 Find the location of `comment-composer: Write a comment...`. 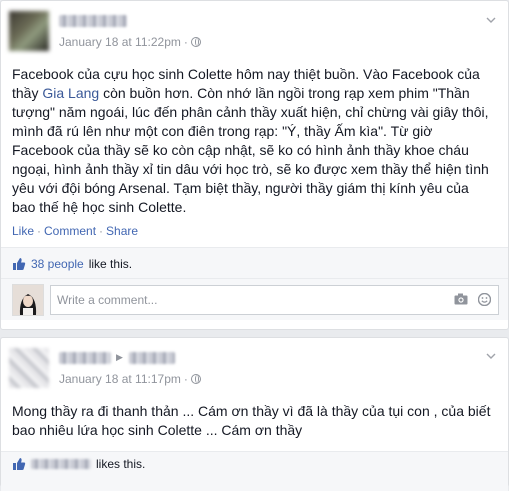

comment-composer: Write a comment... is located at coordinates (254, 299).